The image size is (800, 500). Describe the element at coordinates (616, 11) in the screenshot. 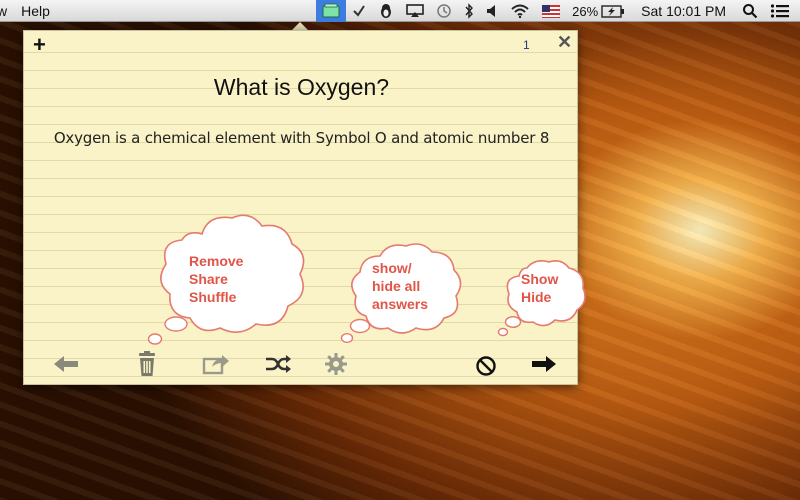

I see `battery-icon` at that location.